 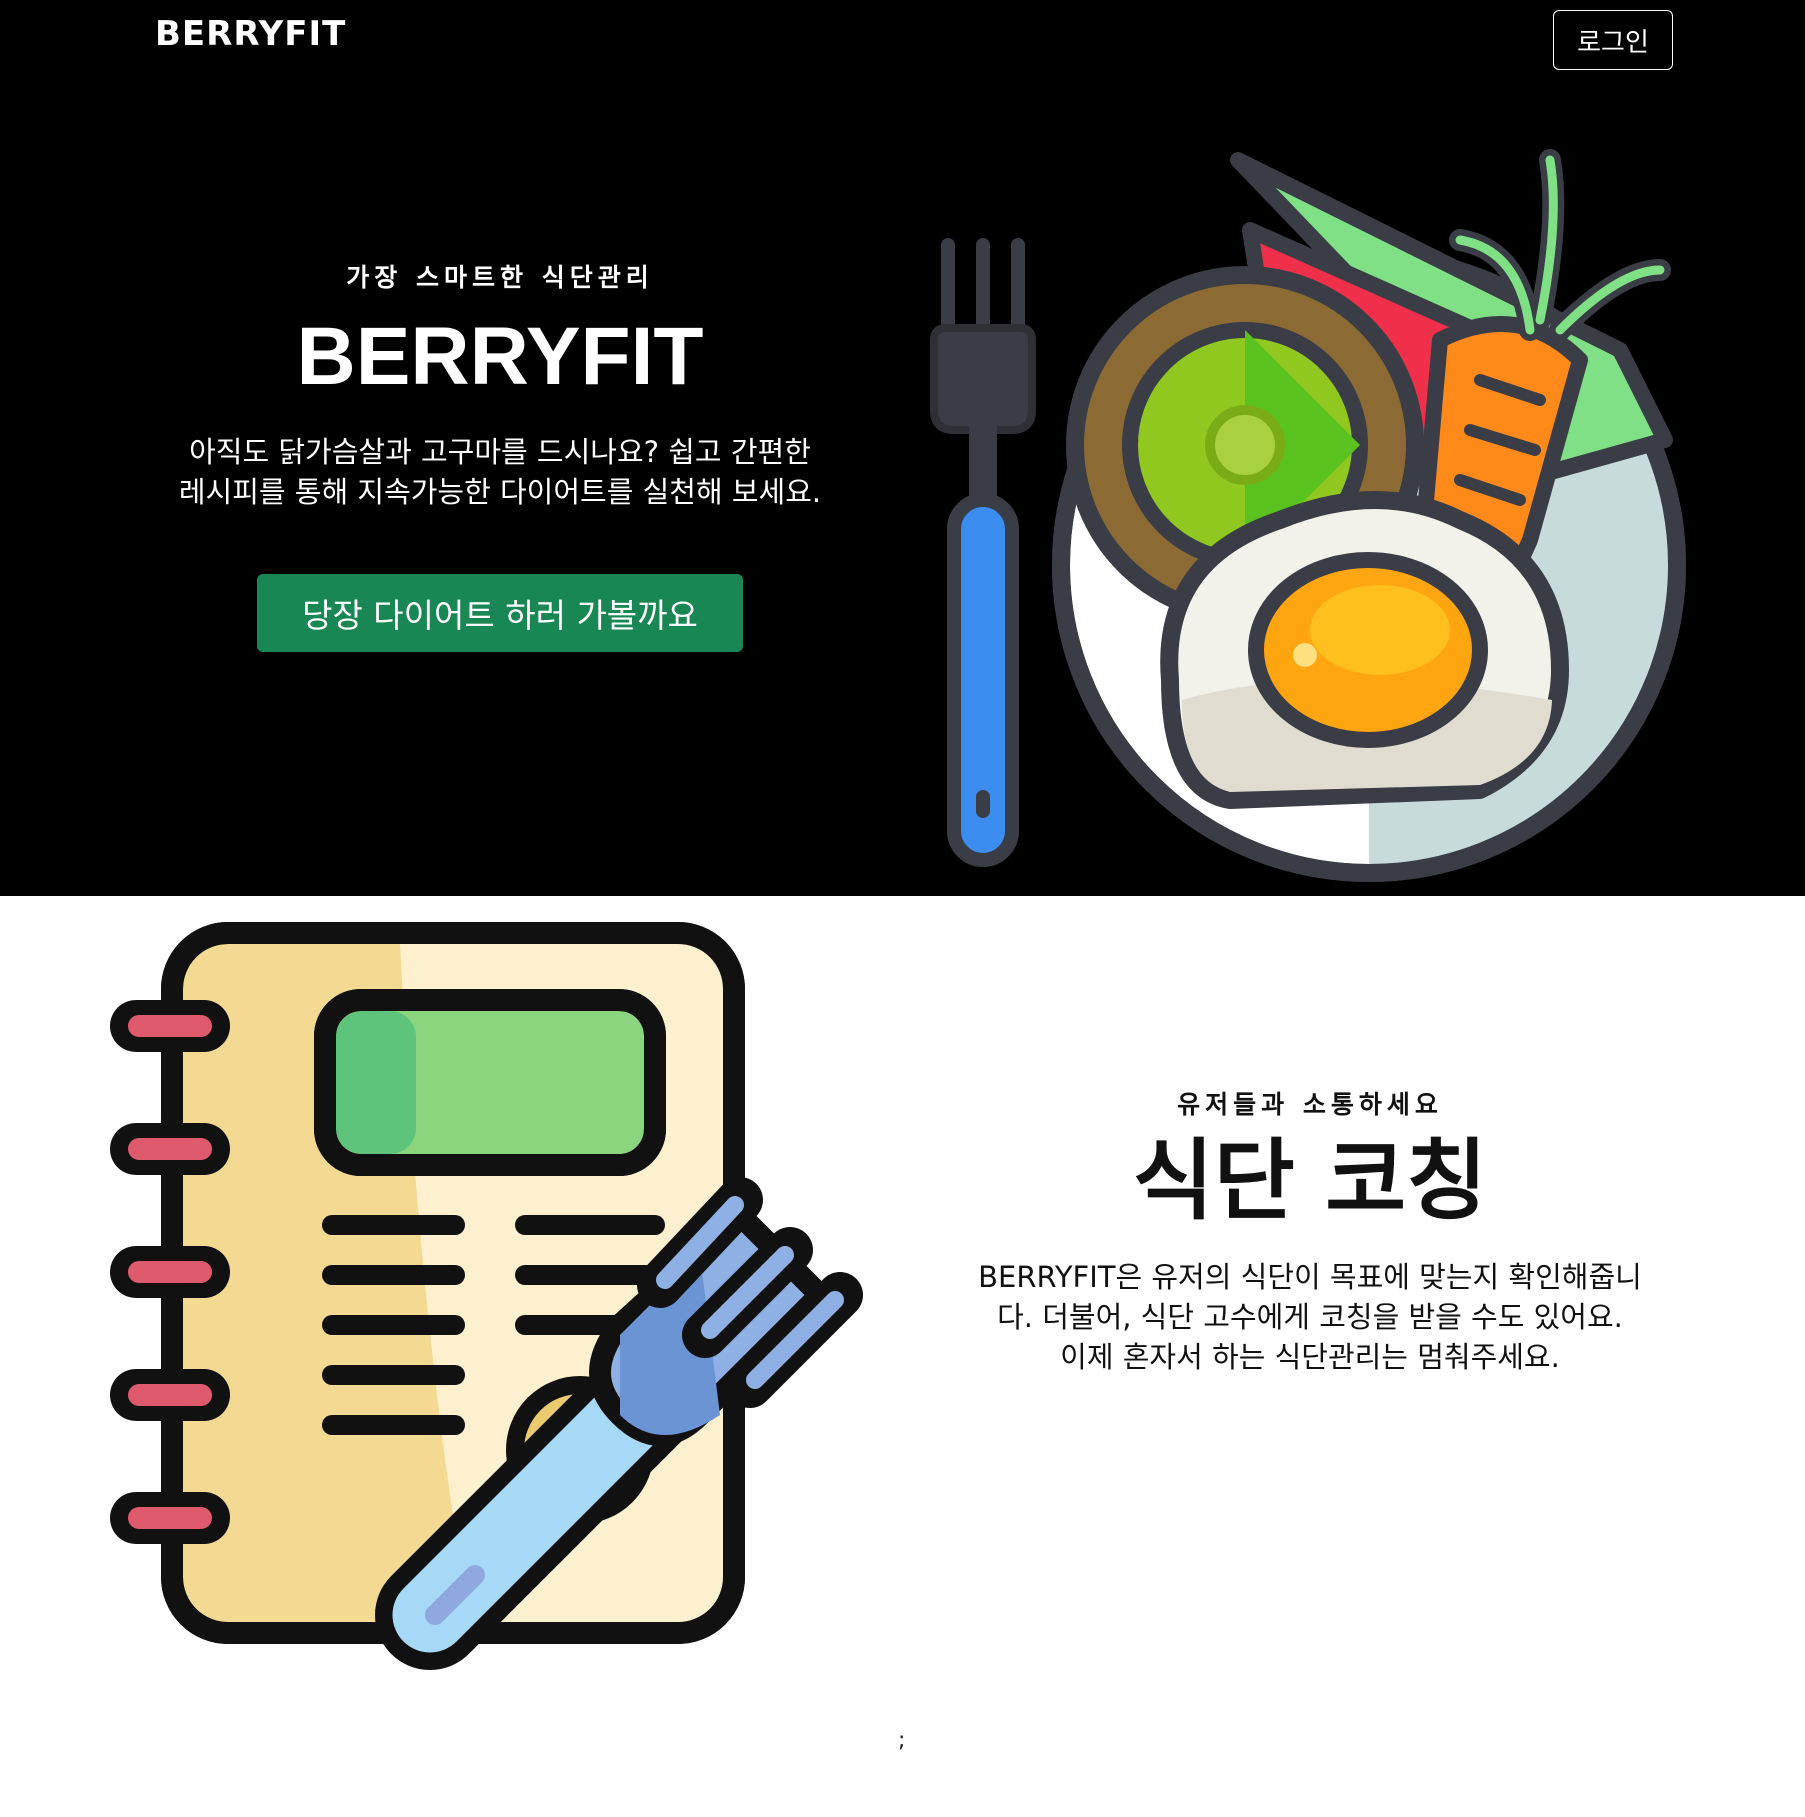 What do you see at coordinates (500, 613) in the screenshot?
I see `start-diet-button: 당장 다이어트 하러 가볼까요` at bounding box center [500, 613].